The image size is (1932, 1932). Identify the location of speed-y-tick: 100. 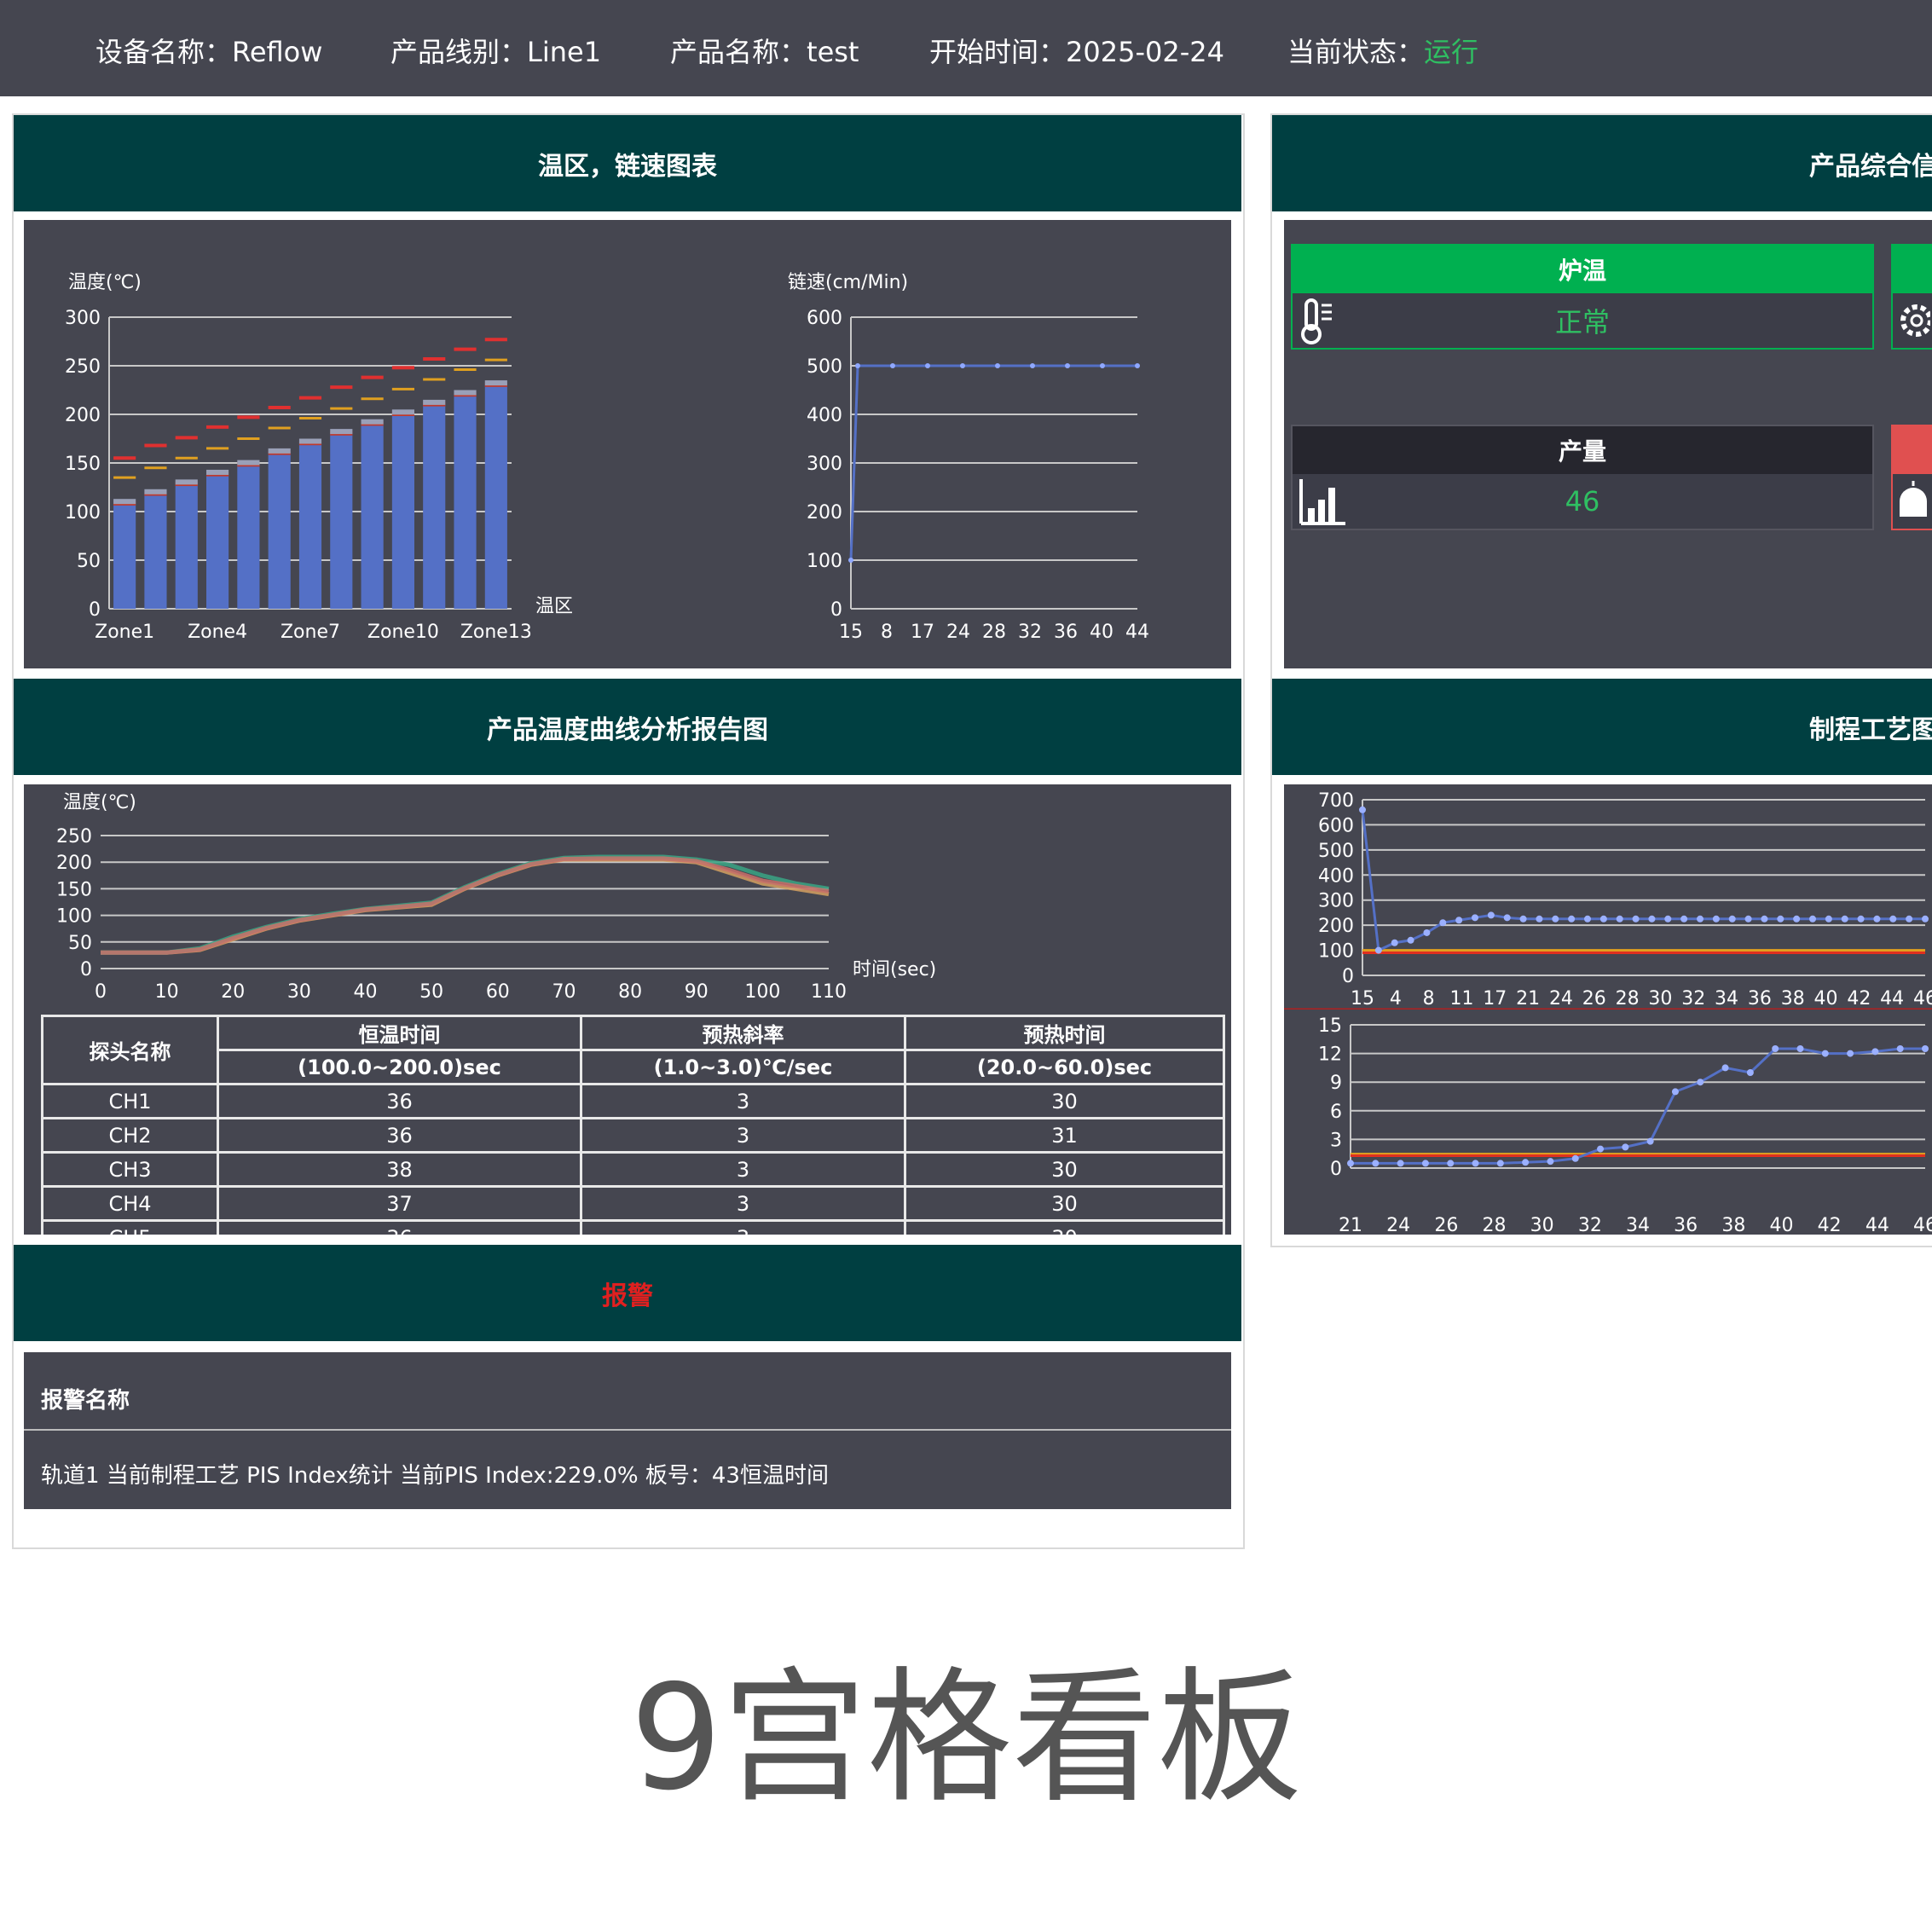
(824, 561).